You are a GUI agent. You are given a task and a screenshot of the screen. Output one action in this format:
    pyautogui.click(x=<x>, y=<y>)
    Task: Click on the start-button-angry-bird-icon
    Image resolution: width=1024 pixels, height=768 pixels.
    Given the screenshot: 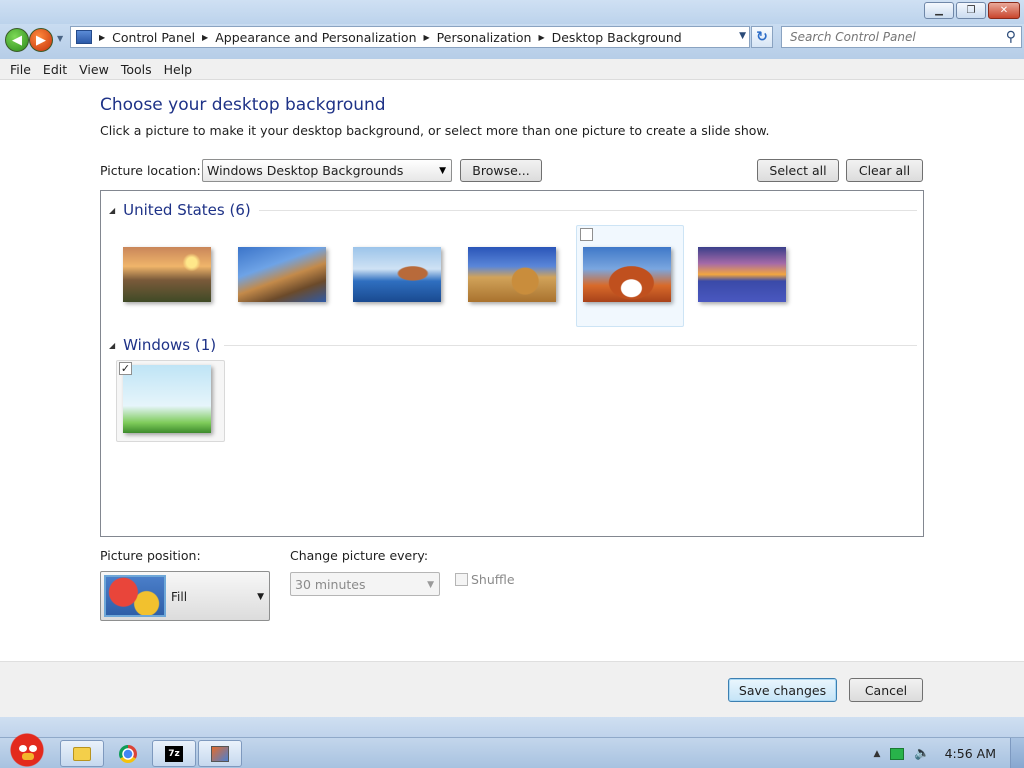 What is the action you would take?
    pyautogui.click(x=27, y=748)
    